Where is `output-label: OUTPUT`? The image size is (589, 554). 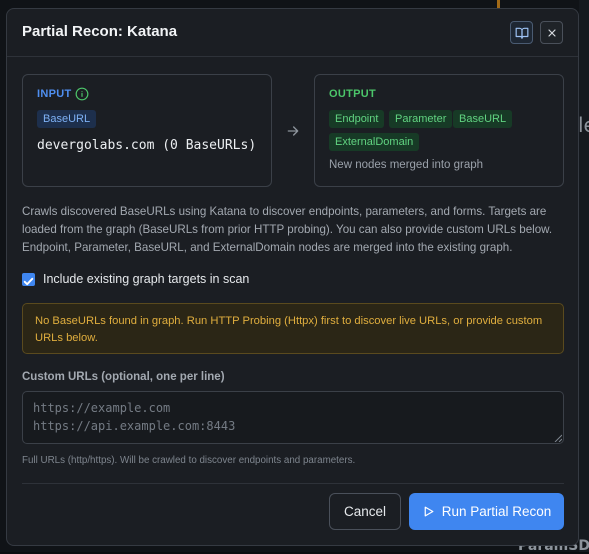 output-label: OUTPUT is located at coordinates (352, 94).